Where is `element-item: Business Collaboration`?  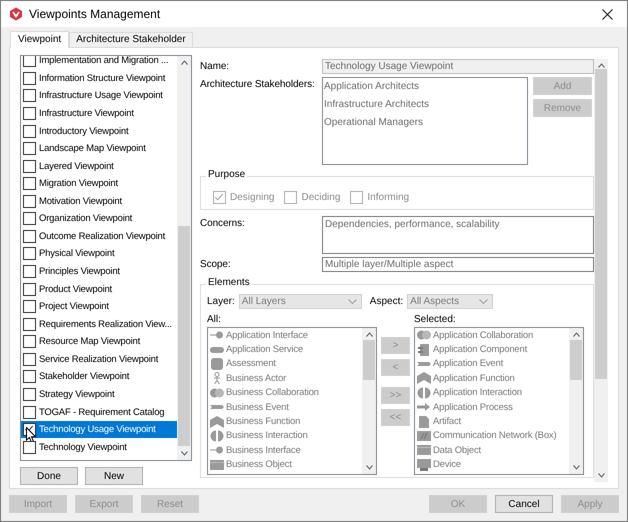
element-item: Business Collaboration is located at coordinates (272, 392).